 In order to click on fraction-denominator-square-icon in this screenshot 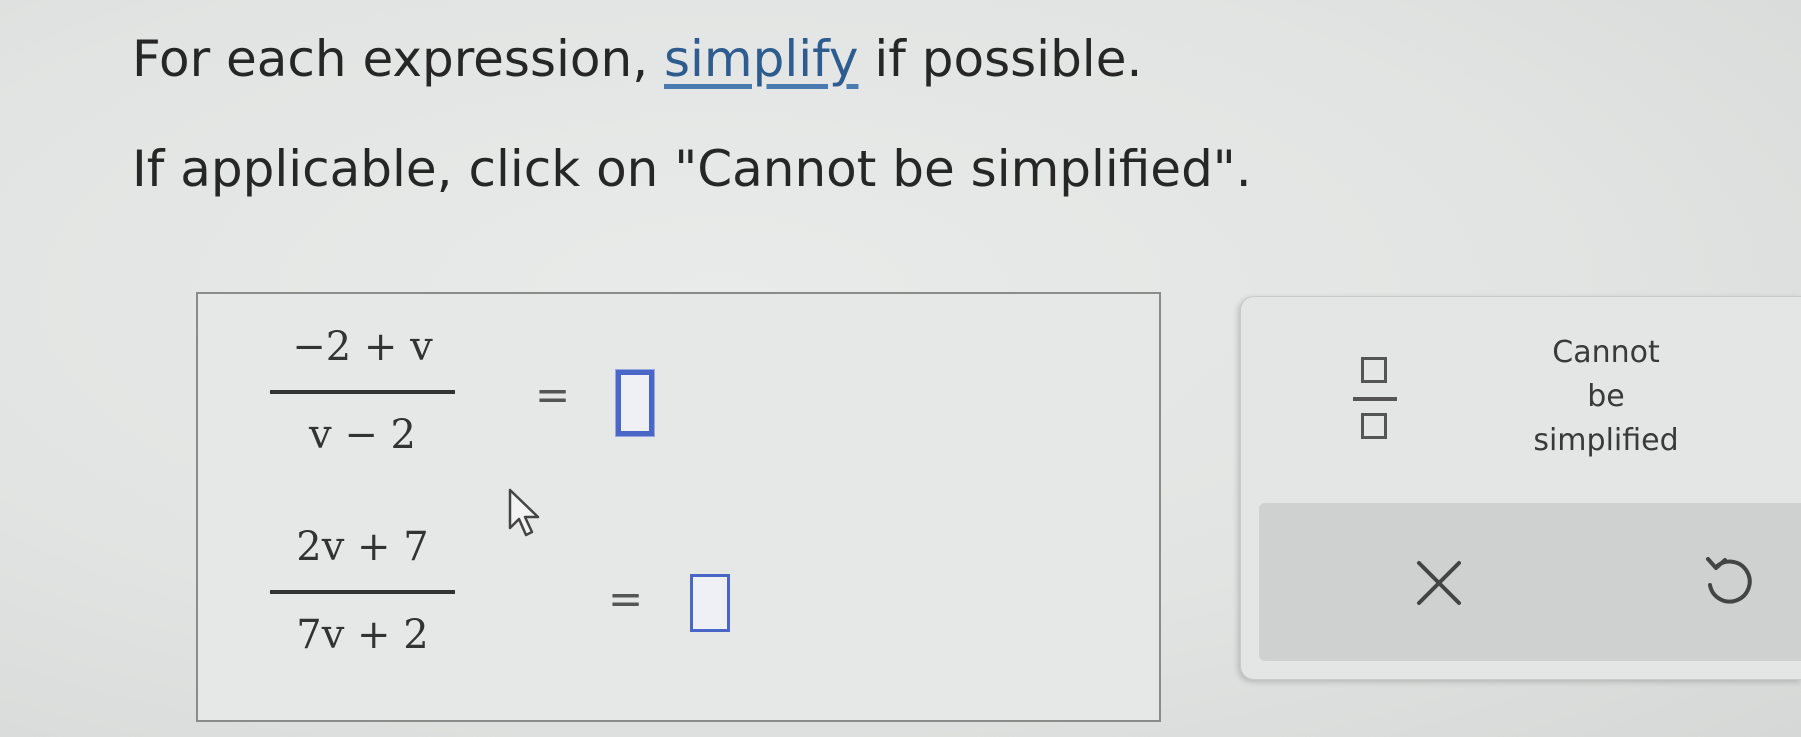, I will do `click(1374, 426)`.